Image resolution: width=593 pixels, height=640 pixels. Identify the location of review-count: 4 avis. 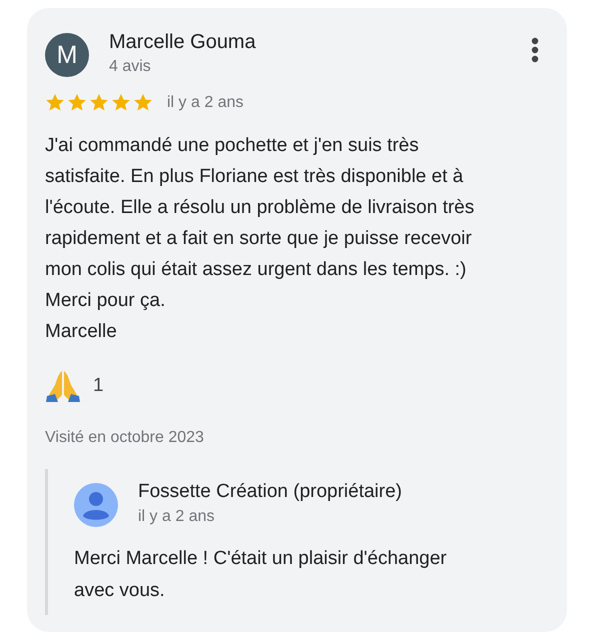
(130, 67).